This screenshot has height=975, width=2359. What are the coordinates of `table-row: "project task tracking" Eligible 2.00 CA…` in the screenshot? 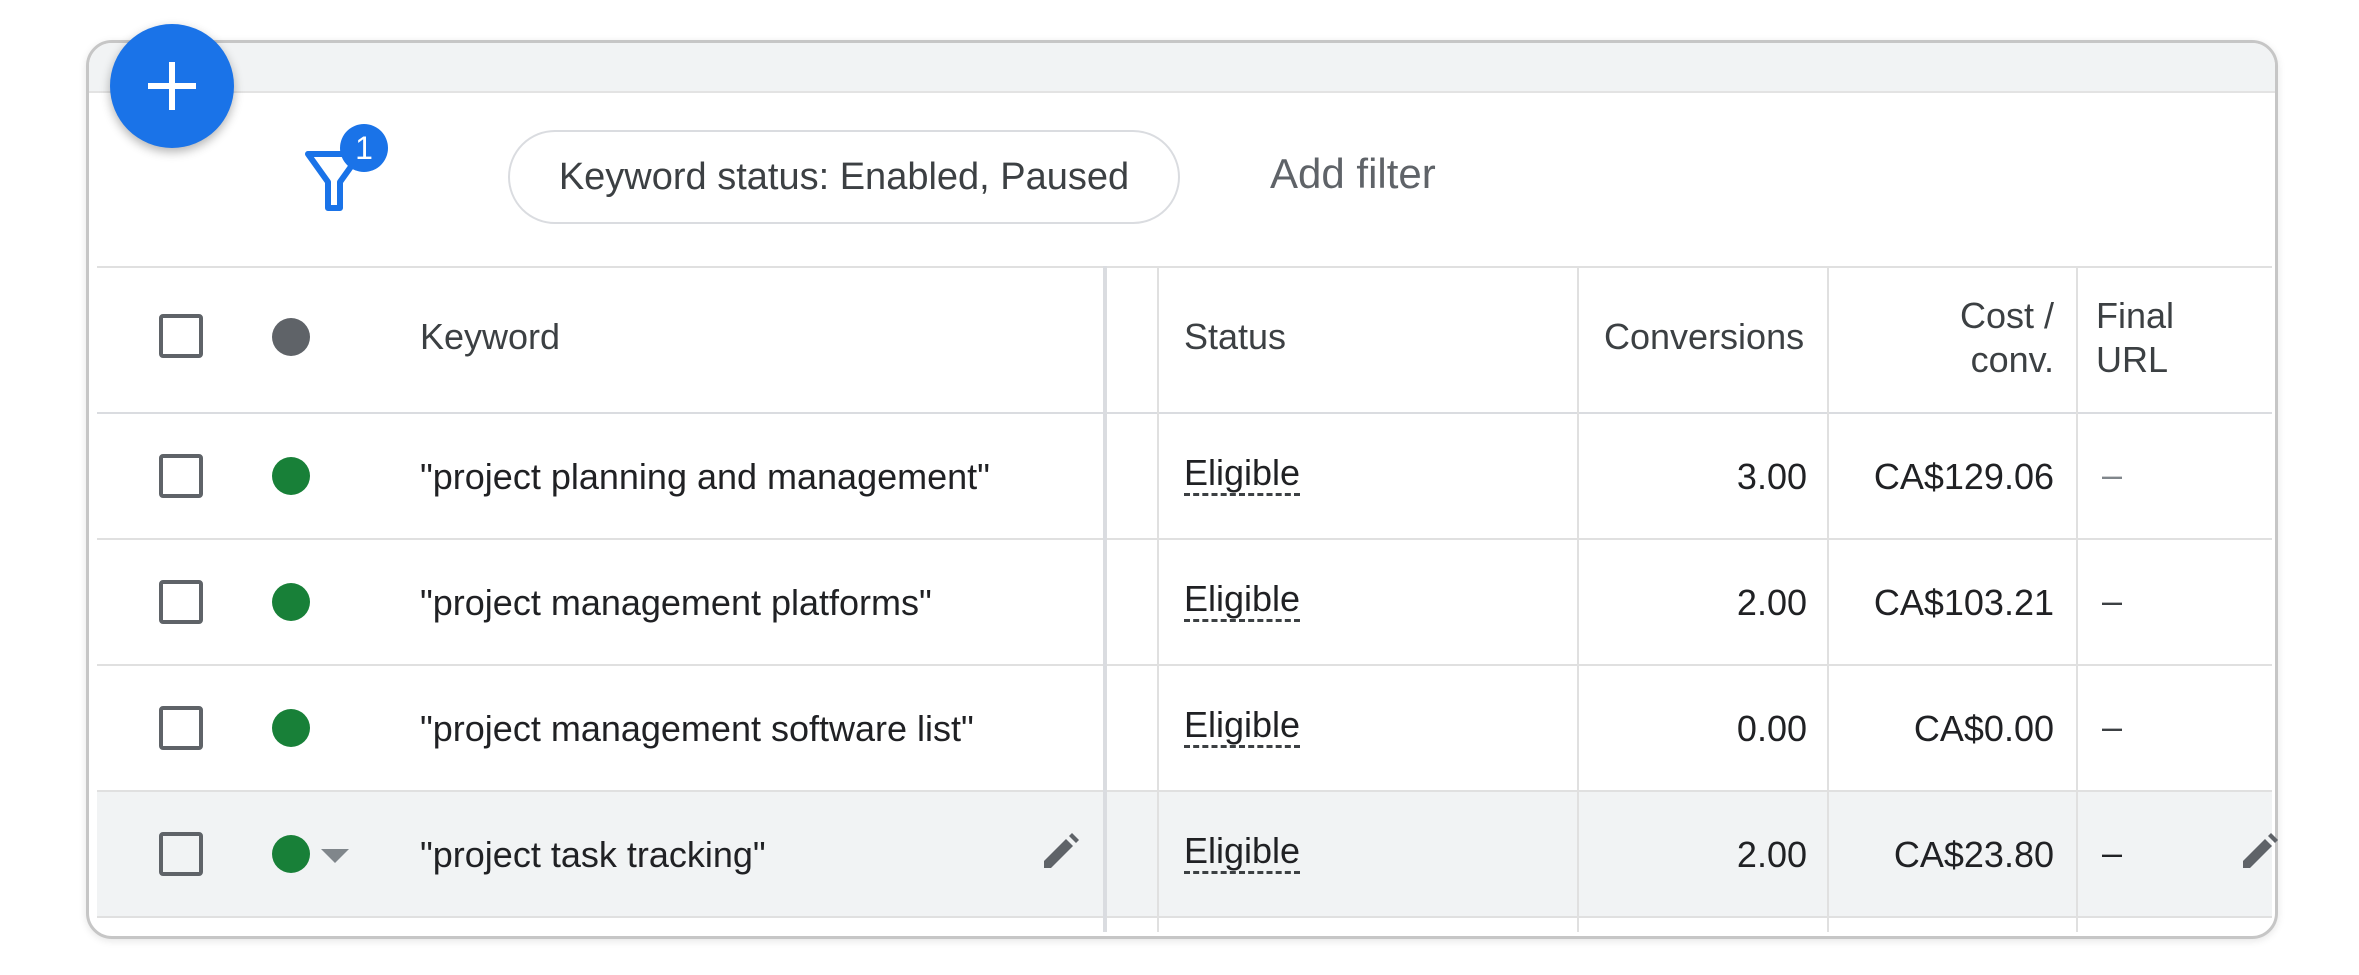 It's located at (1187, 855).